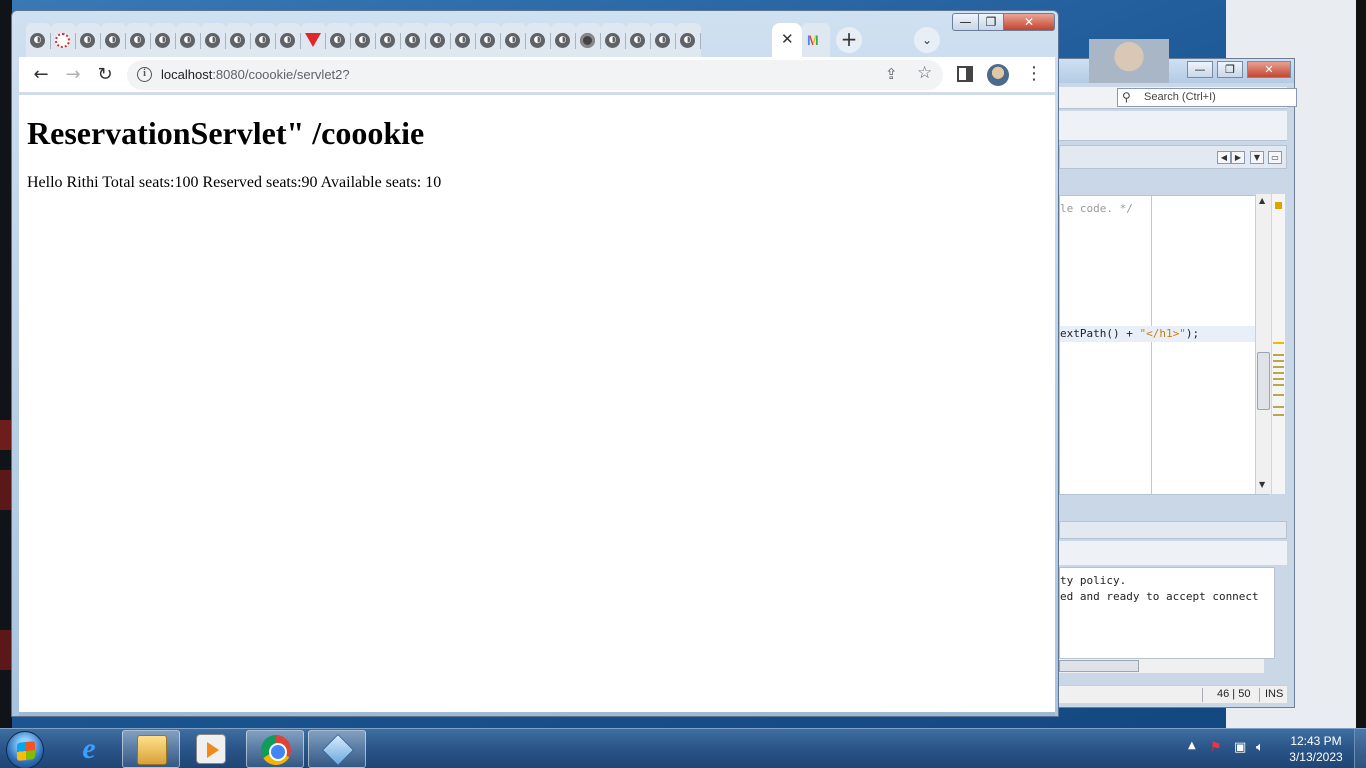 Image resolution: width=1366 pixels, height=768 pixels. What do you see at coordinates (965, 74) in the screenshot?
I see `side-panel-icon` at bounding box center [965, 74].